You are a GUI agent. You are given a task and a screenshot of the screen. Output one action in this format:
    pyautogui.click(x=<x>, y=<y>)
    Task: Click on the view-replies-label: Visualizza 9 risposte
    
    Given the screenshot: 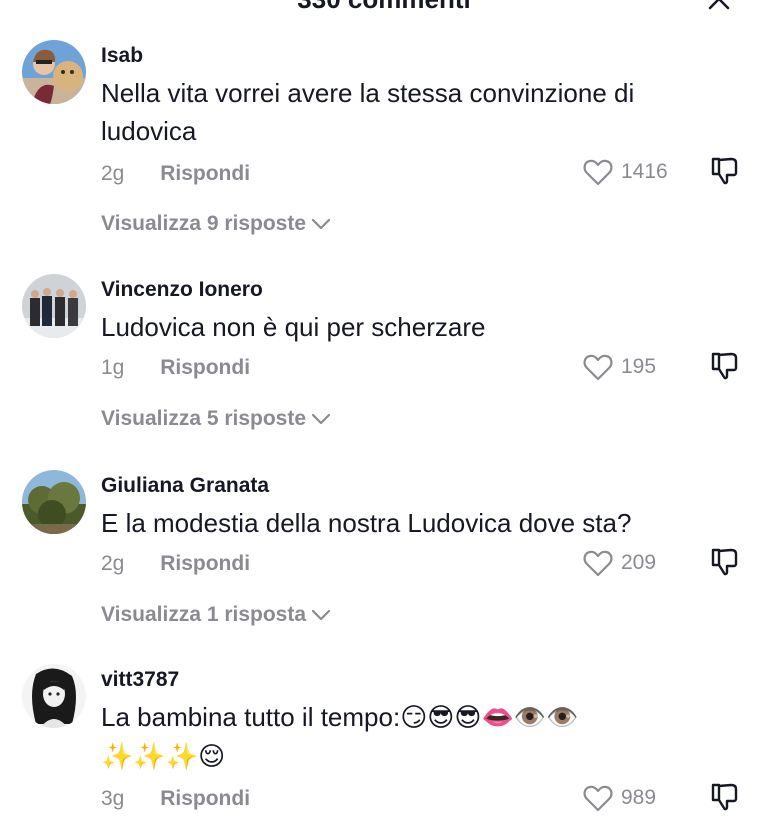 What is the action you would take?
    pyautogui.click(x=204, y=223)
    